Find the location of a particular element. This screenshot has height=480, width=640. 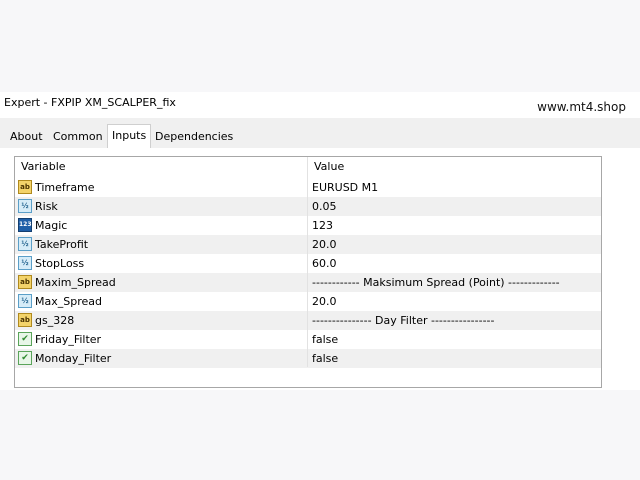

variable-value: 0.05 is located at coordinates (324, 206).